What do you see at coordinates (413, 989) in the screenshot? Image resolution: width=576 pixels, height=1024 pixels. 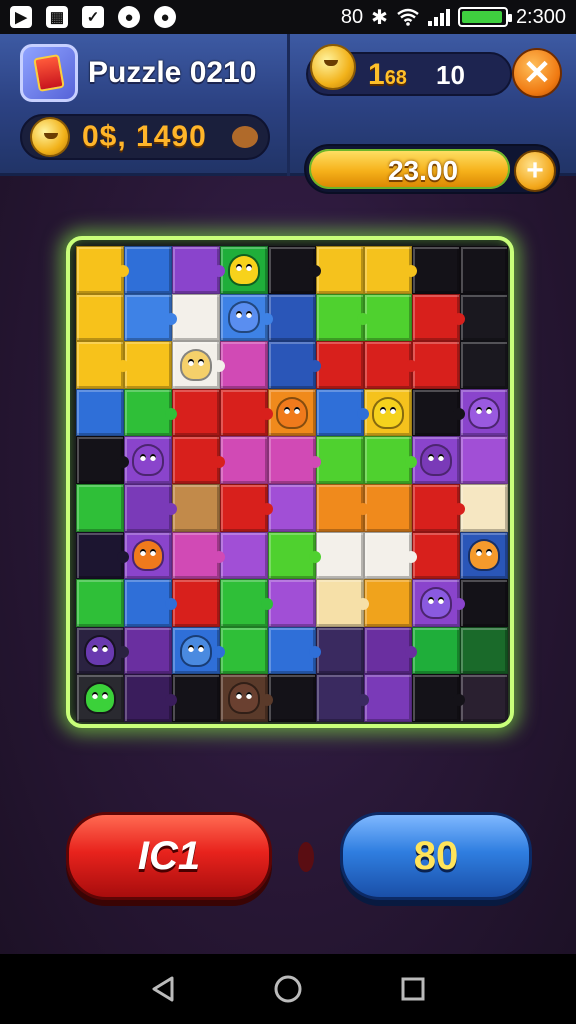 I see `recents-button` at bounding box center [413, 989].